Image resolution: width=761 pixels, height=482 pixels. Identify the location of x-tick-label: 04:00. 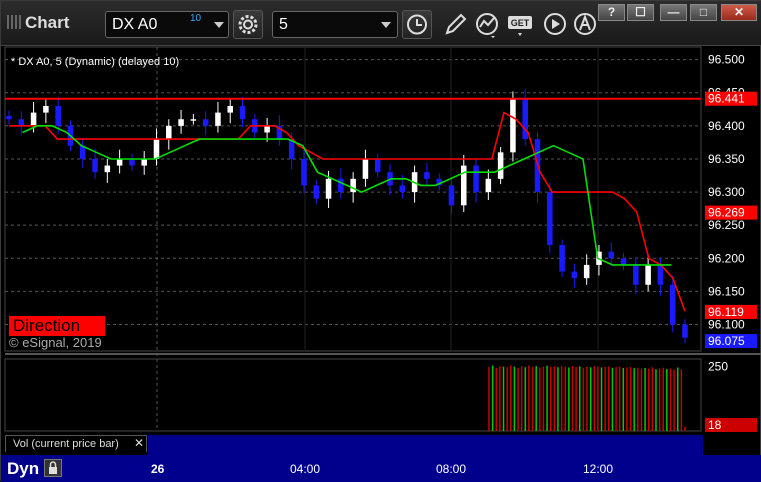
(305, 469).